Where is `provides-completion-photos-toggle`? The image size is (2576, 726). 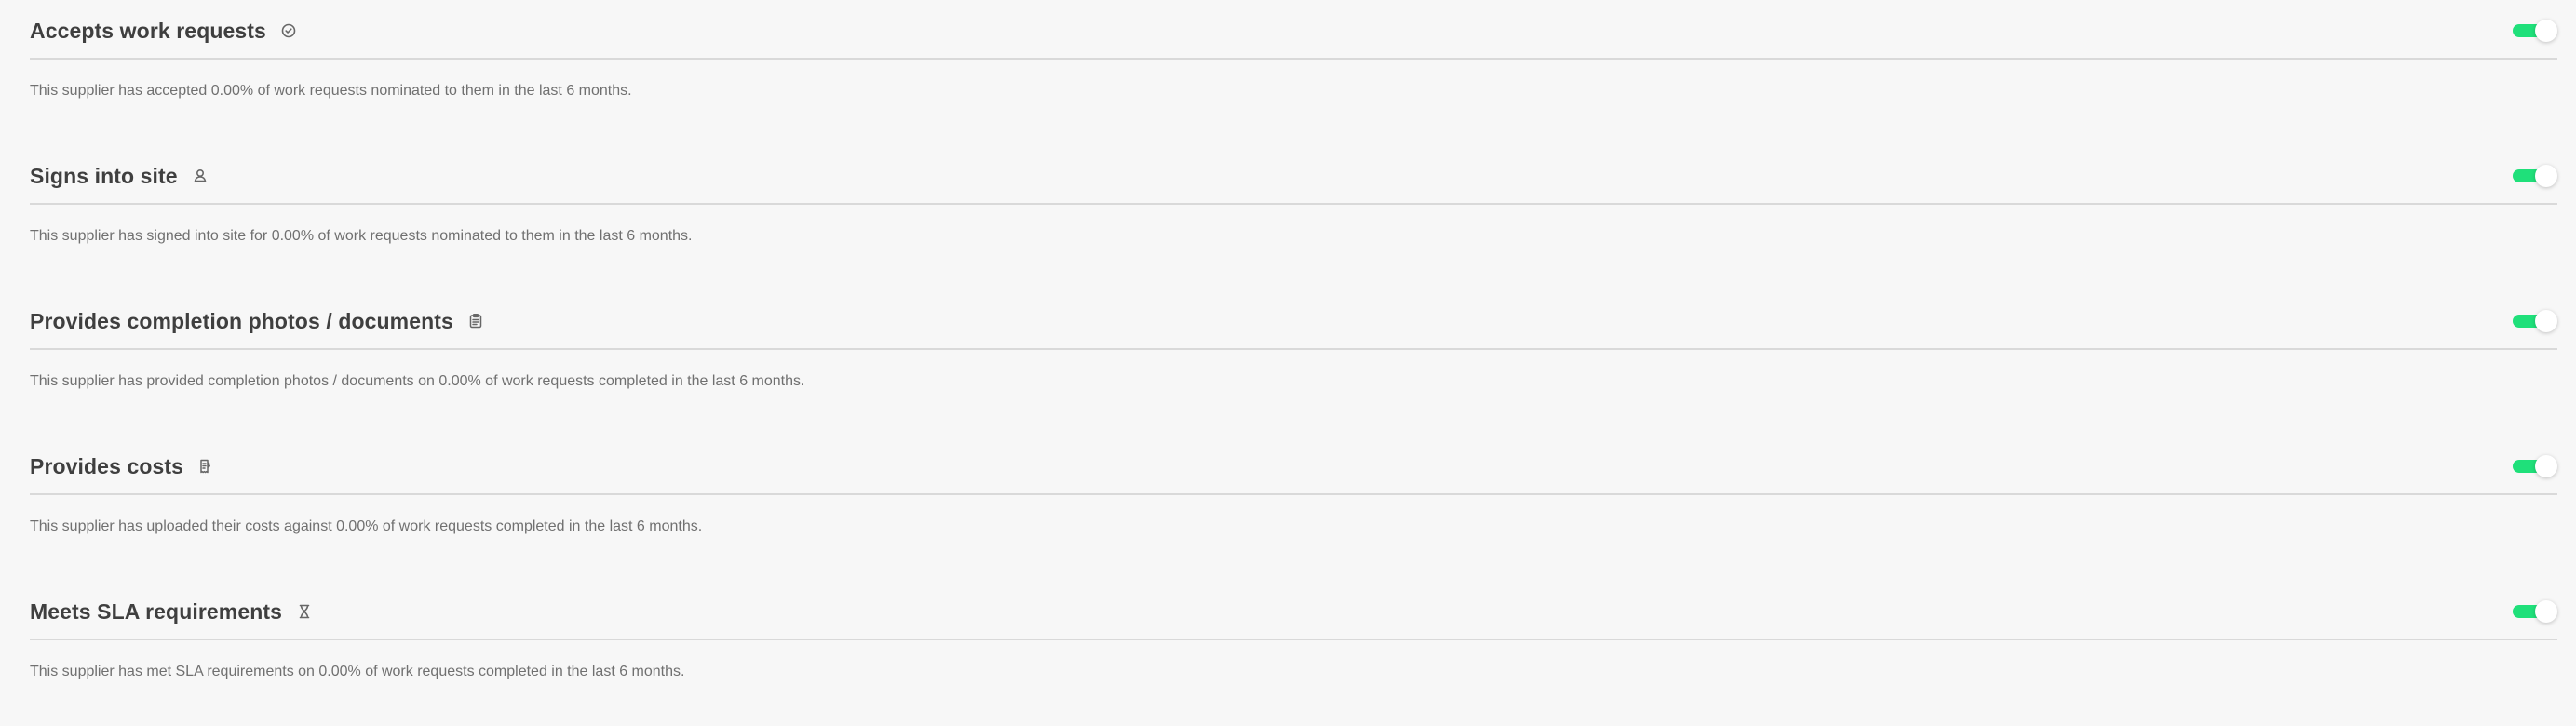
provides-completion-photos-toggle is located at coordinates (2535, 321).